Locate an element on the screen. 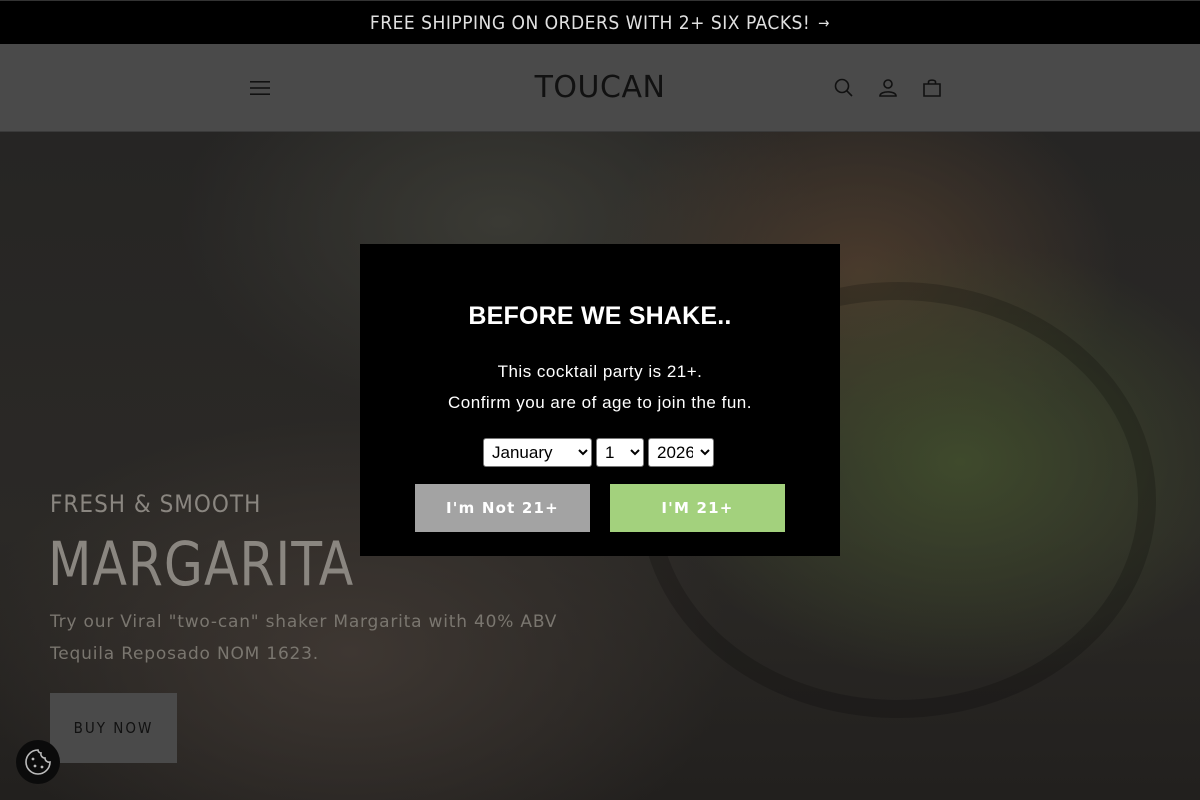 Image resolution: width=1200 pixels, height=800 pixels. site-header: TOUCAN is located at coordinates (600, 88).